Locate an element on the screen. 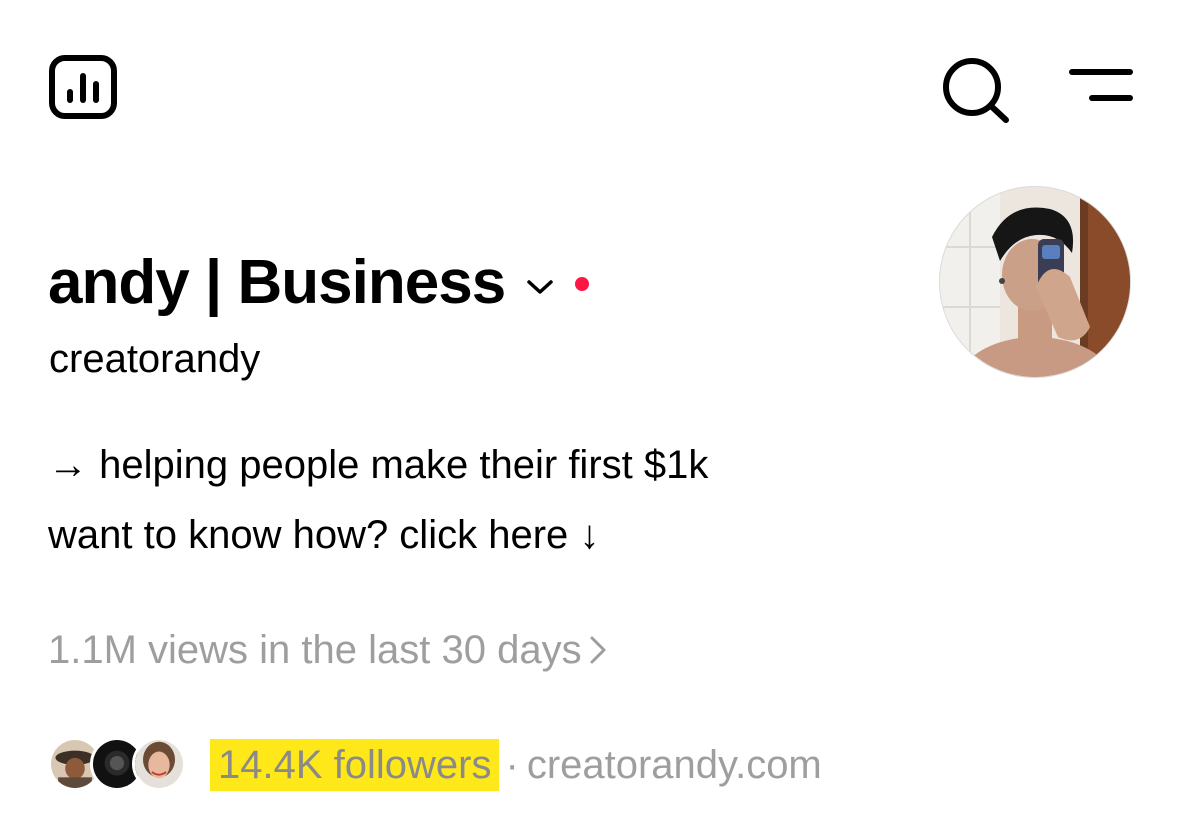  notification-dot is located at coordinates (582, 284).